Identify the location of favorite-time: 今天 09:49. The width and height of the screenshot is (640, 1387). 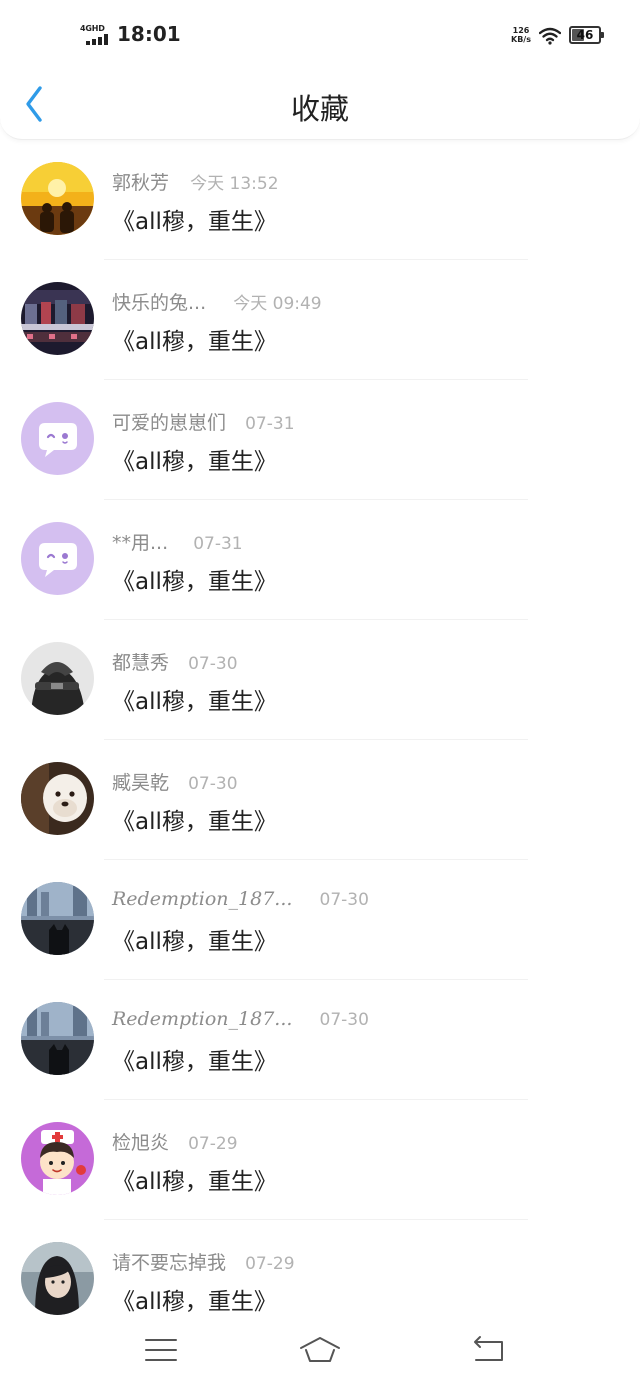
(277, 304).